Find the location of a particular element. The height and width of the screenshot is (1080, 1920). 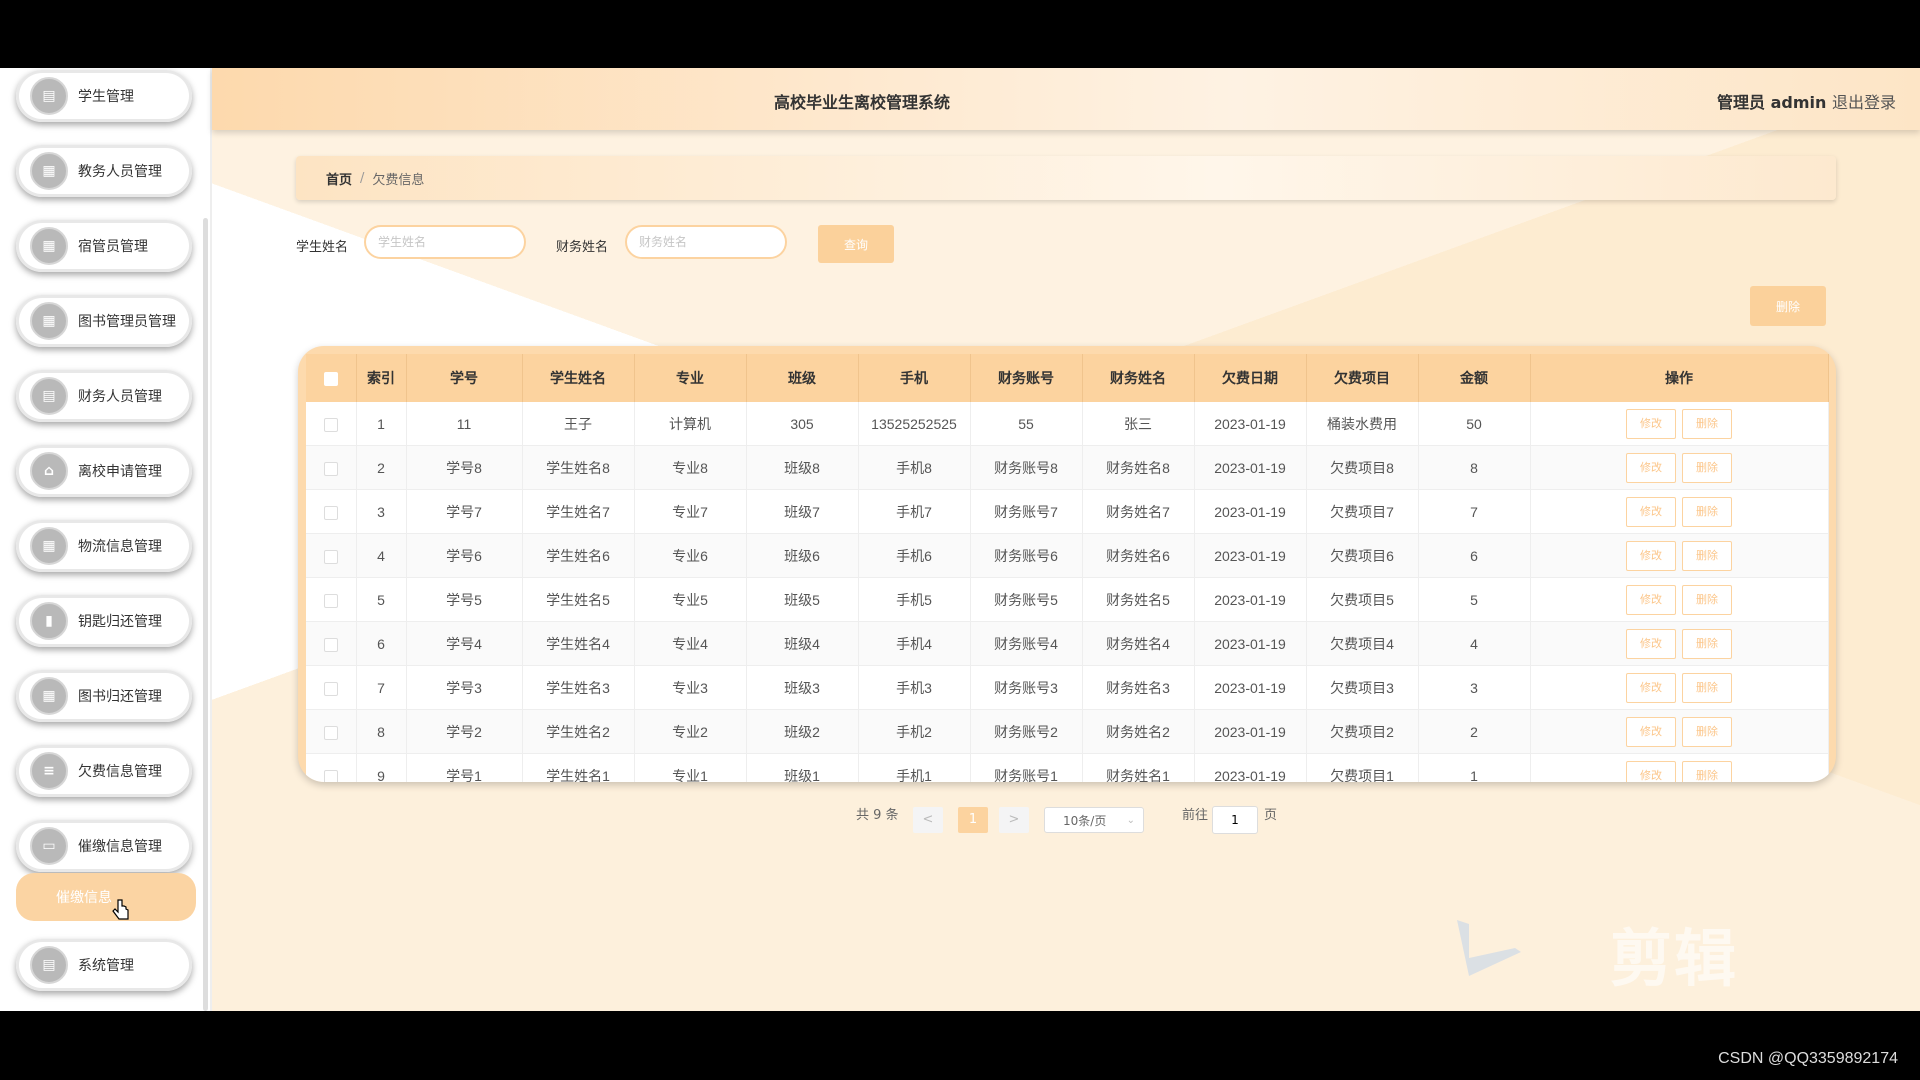

sidebar-item-6: ⌂ 离校申请管理 is located at coordinates (104, 471).